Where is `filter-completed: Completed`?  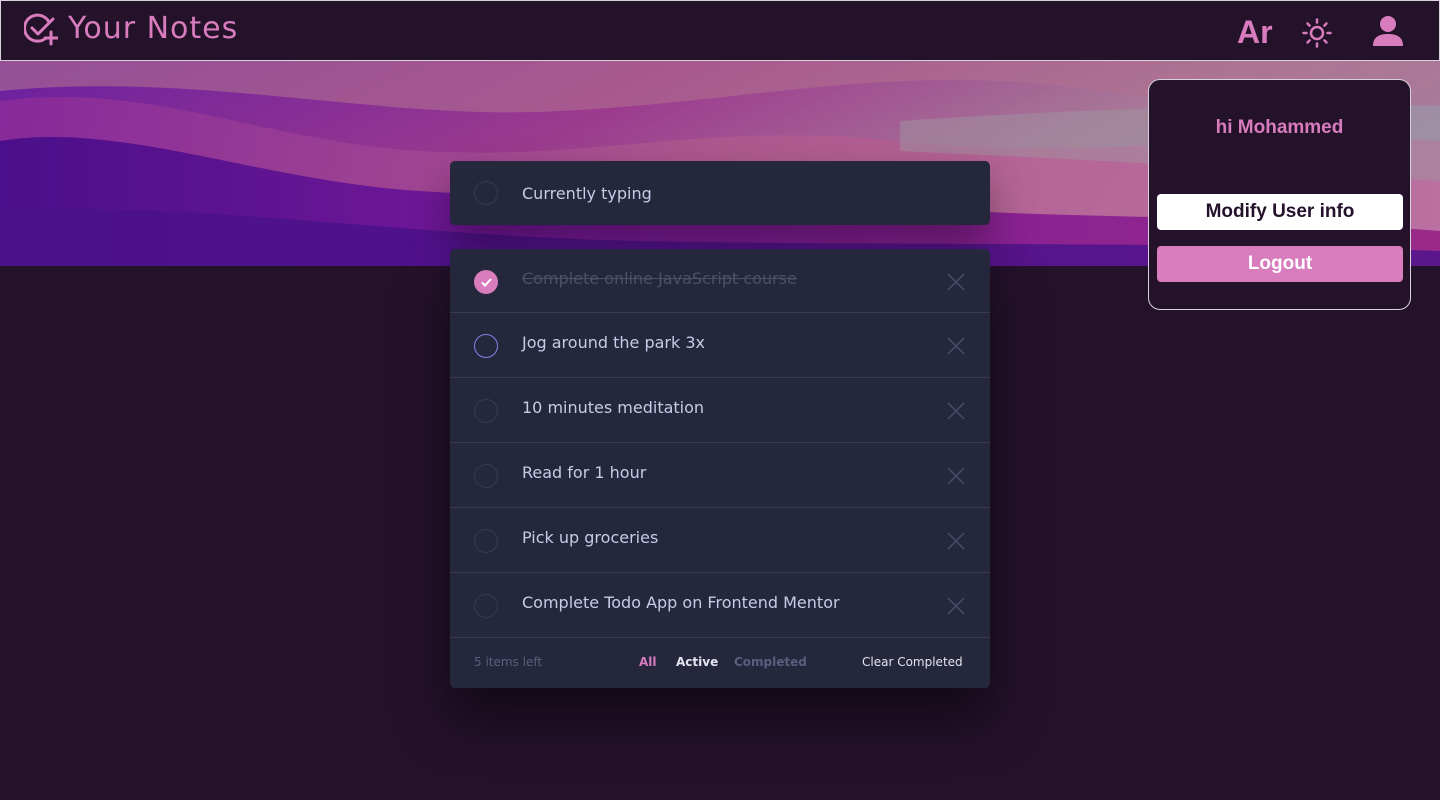
filter-completed: Completed is located at coordinates (770, 662).